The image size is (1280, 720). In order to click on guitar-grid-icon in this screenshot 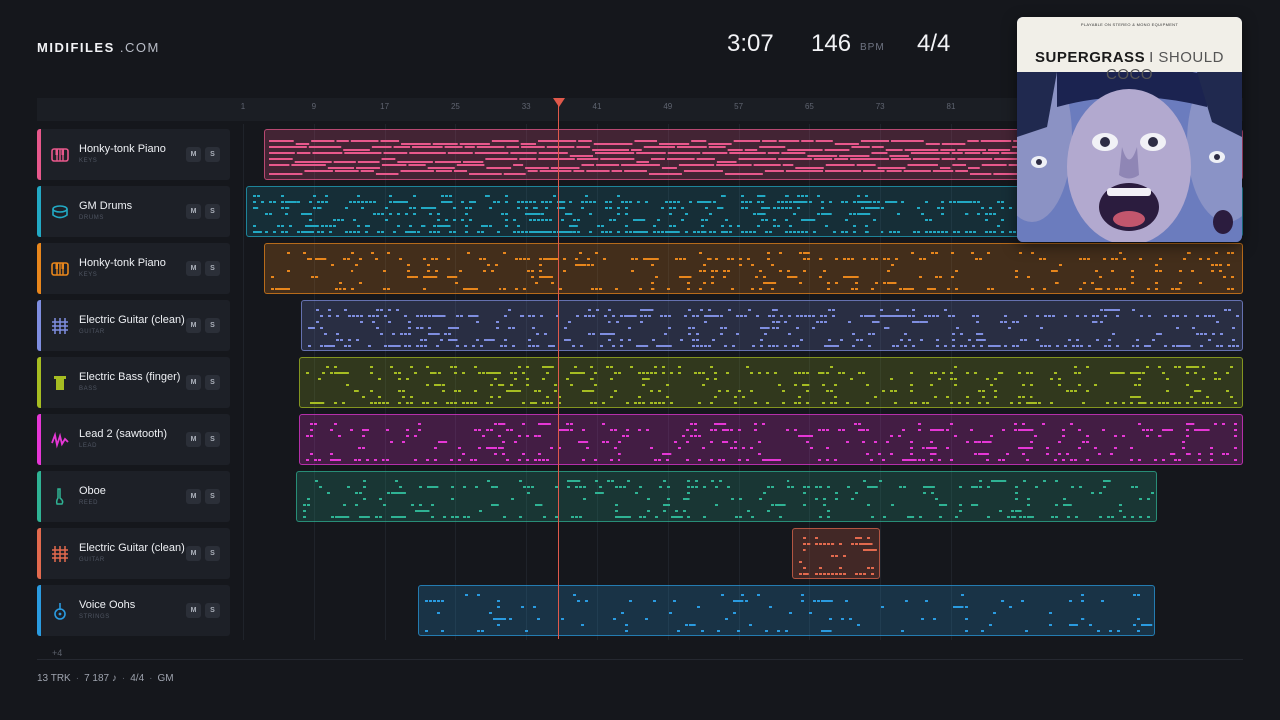, I will do `click(60, 326)`.